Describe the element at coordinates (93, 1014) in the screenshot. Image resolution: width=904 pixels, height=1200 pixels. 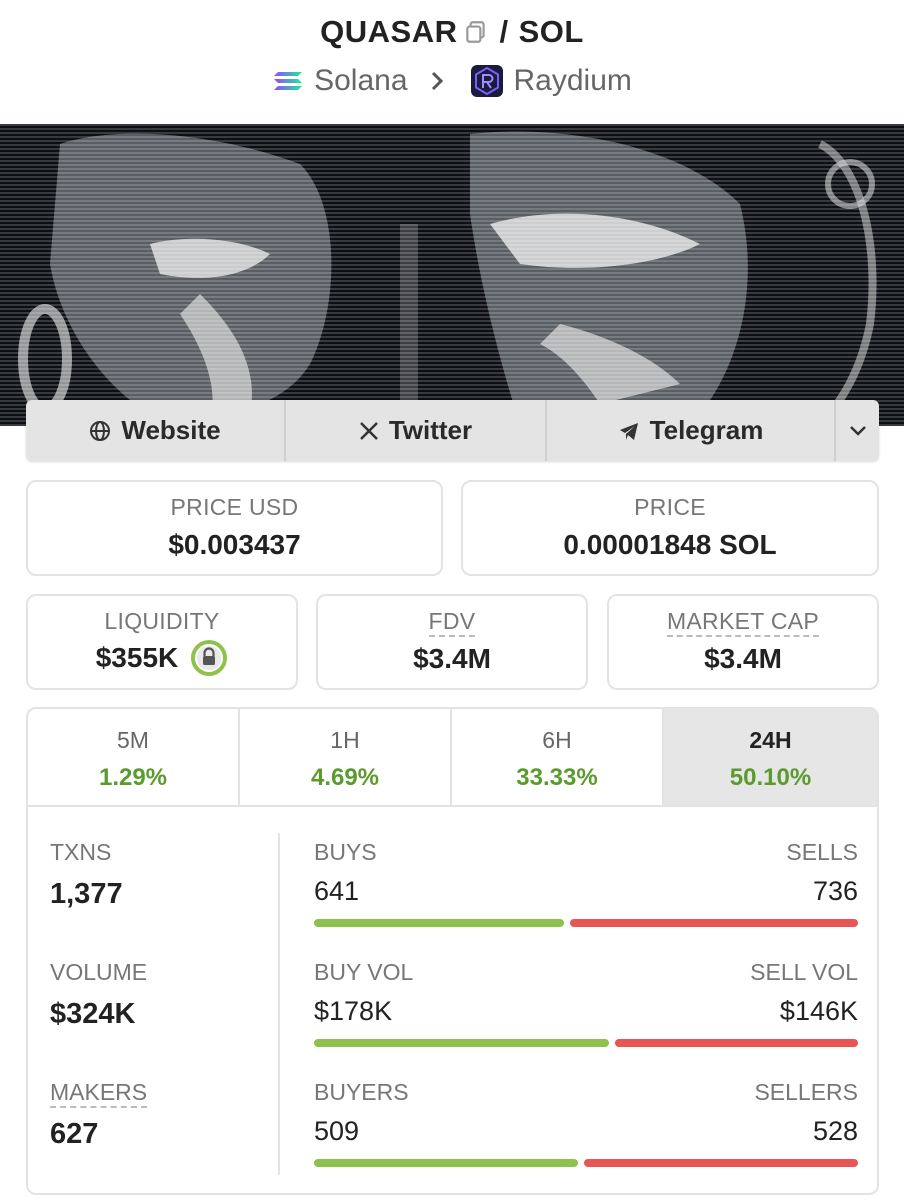
I see `volume-value: $324K` at that location.